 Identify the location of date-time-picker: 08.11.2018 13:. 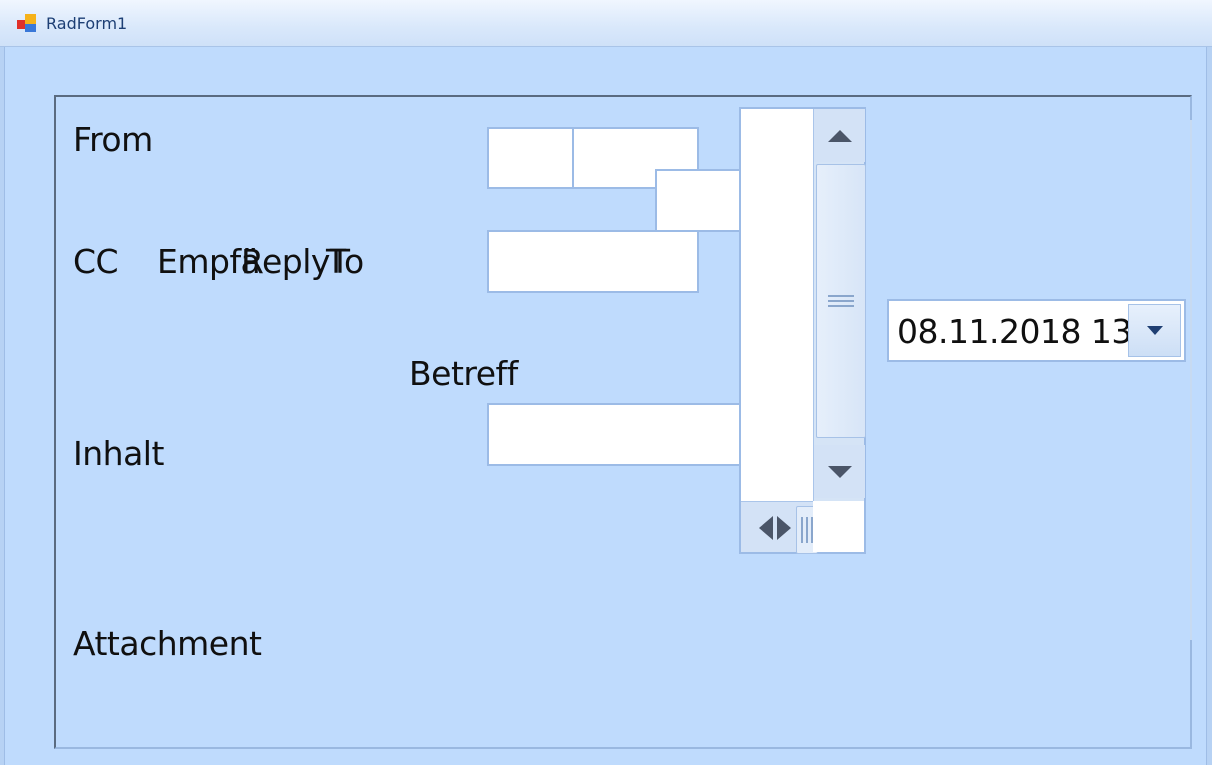
(1036, 330).